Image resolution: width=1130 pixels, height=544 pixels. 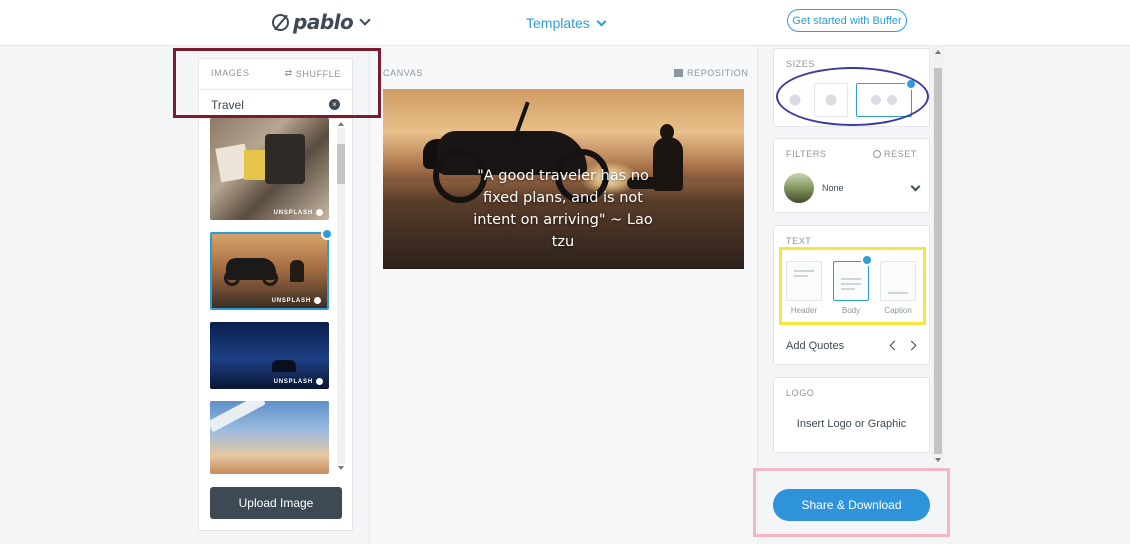 What do you see at coordinates (280, 22) in the screenshot?
I see `pablo-logo-icon` at bounding box center [280, 22].